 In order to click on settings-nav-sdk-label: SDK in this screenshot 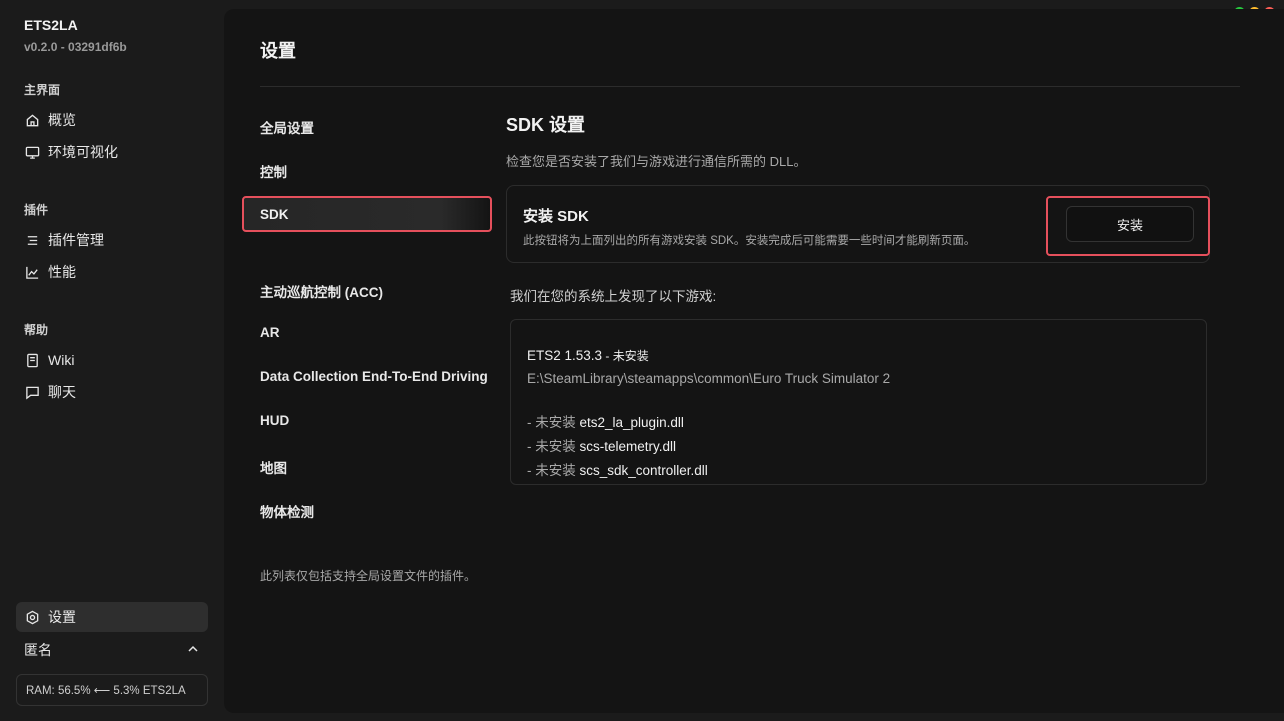, I will do `click(274, 214)`.